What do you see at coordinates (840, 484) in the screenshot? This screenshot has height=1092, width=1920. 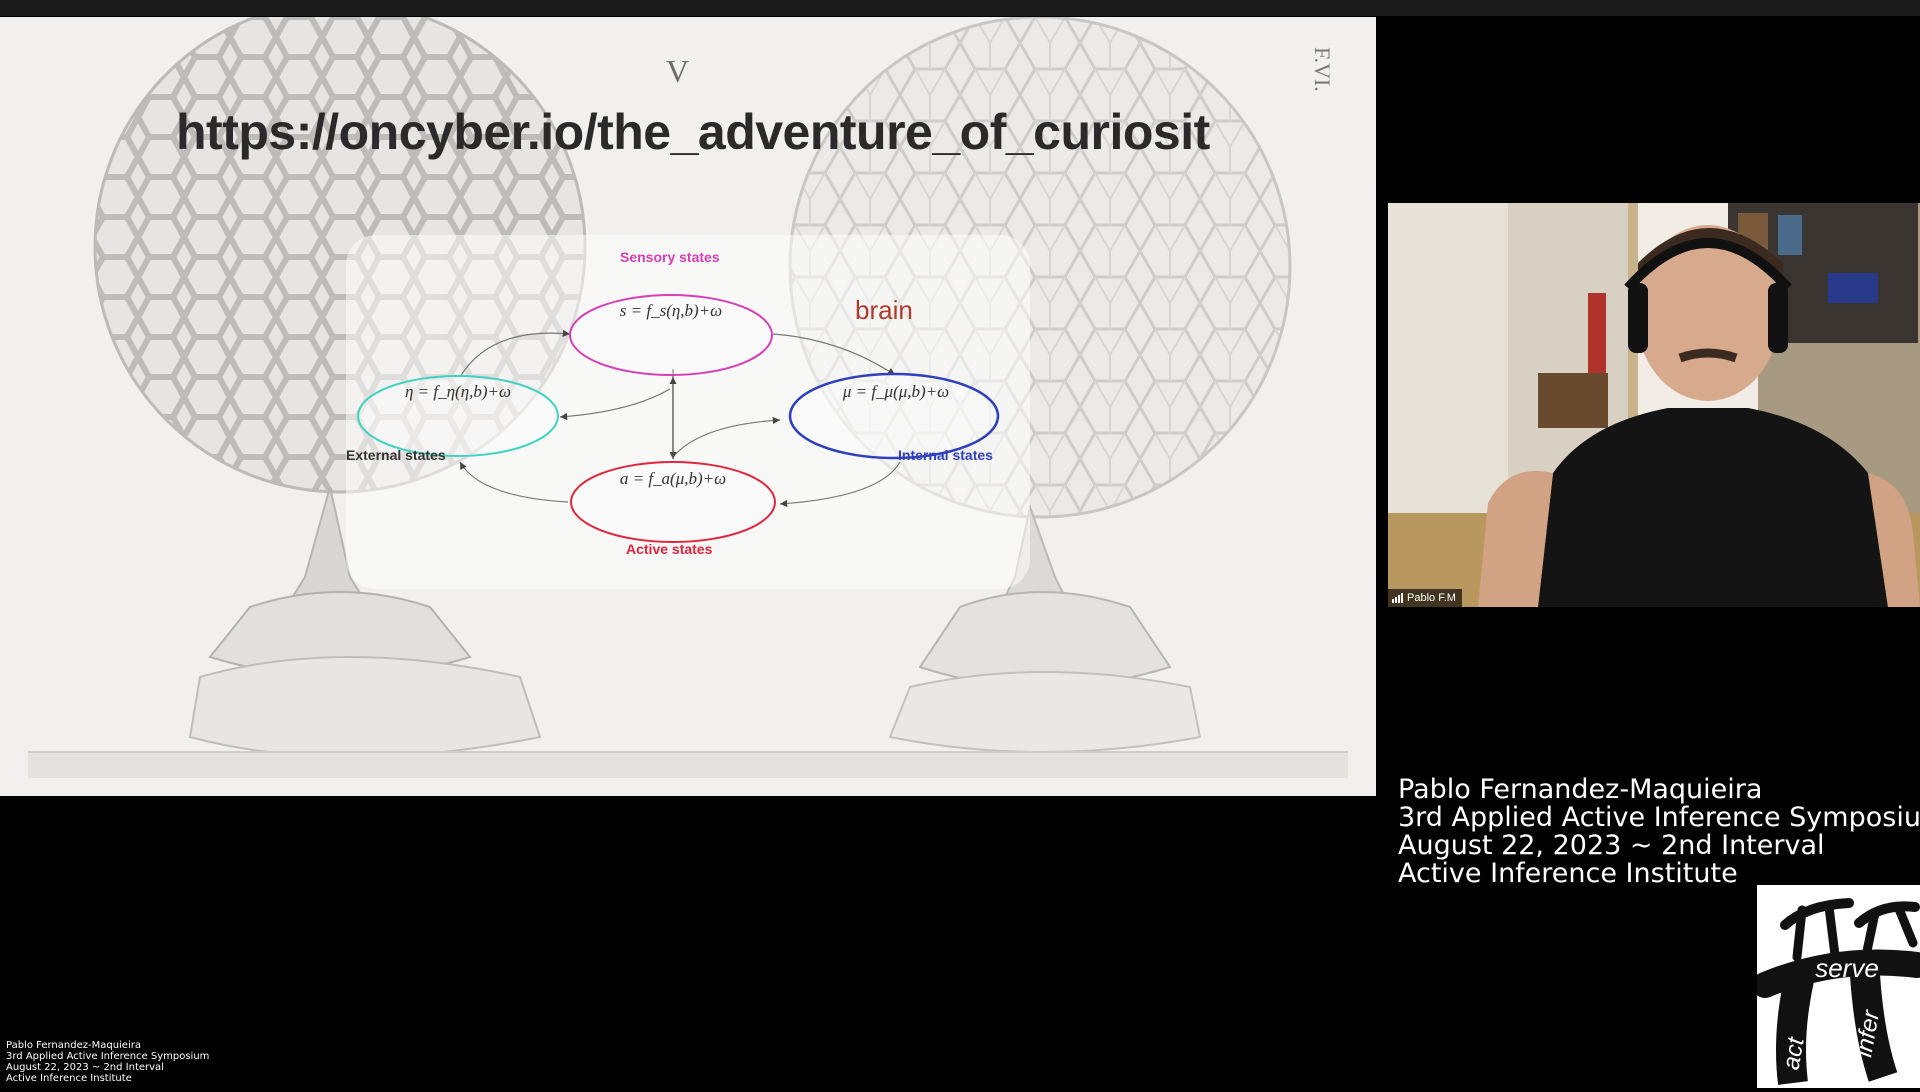 I see `arrow-internal-to-active` at bounding box center [840, 484].